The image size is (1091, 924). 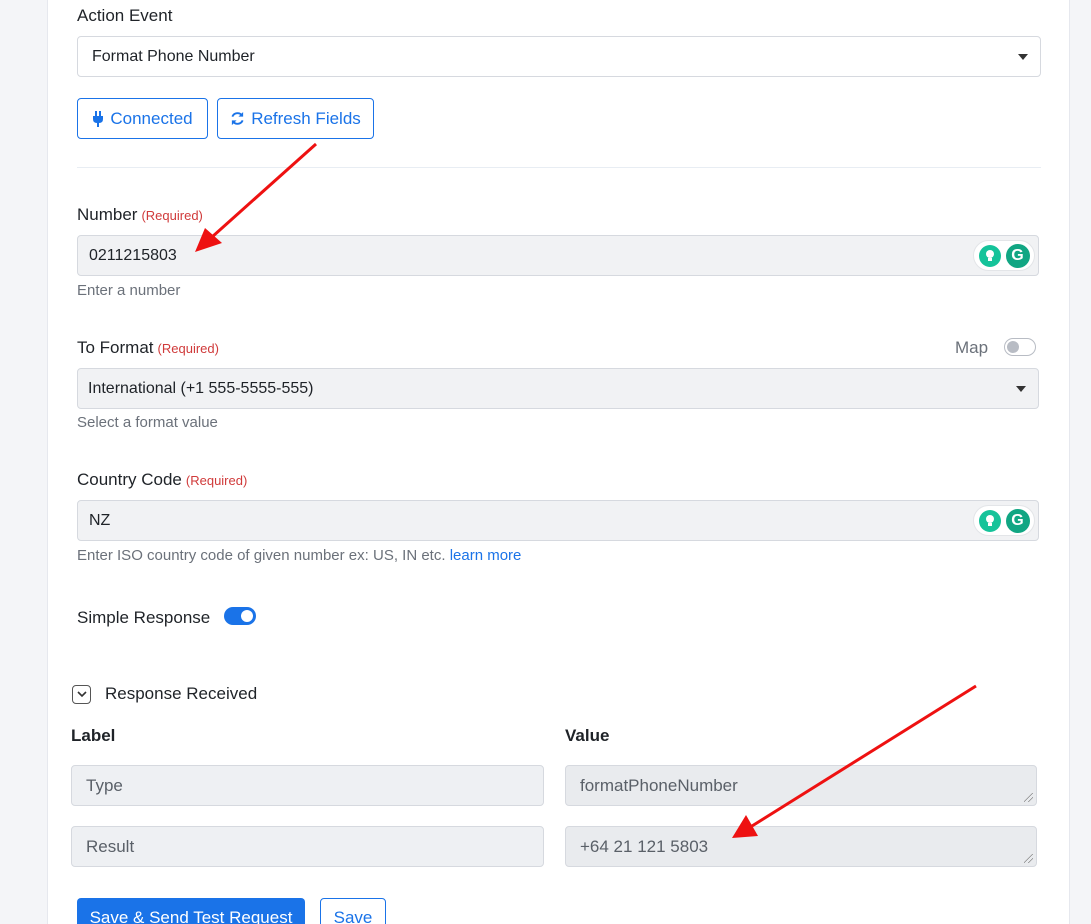 I want to click on annotation-arrow-result, so click(x=854, y=761).